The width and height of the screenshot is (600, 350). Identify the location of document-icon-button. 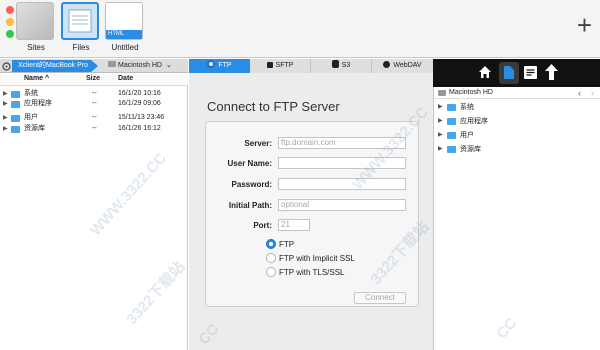
(509, 73).